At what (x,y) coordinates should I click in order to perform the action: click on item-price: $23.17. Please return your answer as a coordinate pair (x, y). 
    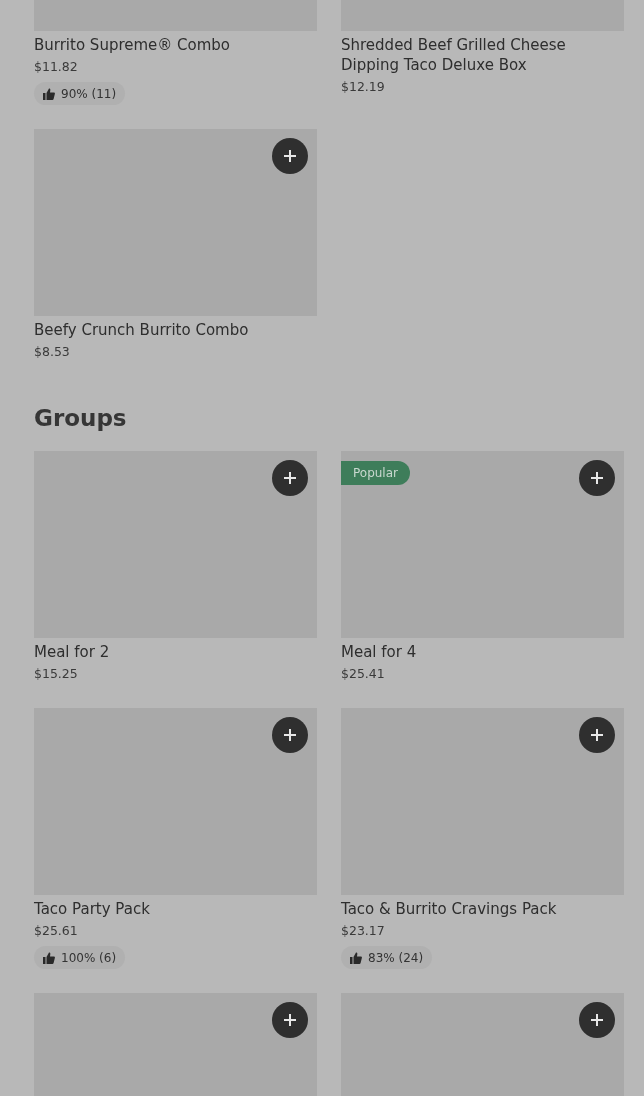
    Looking at the image, I should click on (363, 931).